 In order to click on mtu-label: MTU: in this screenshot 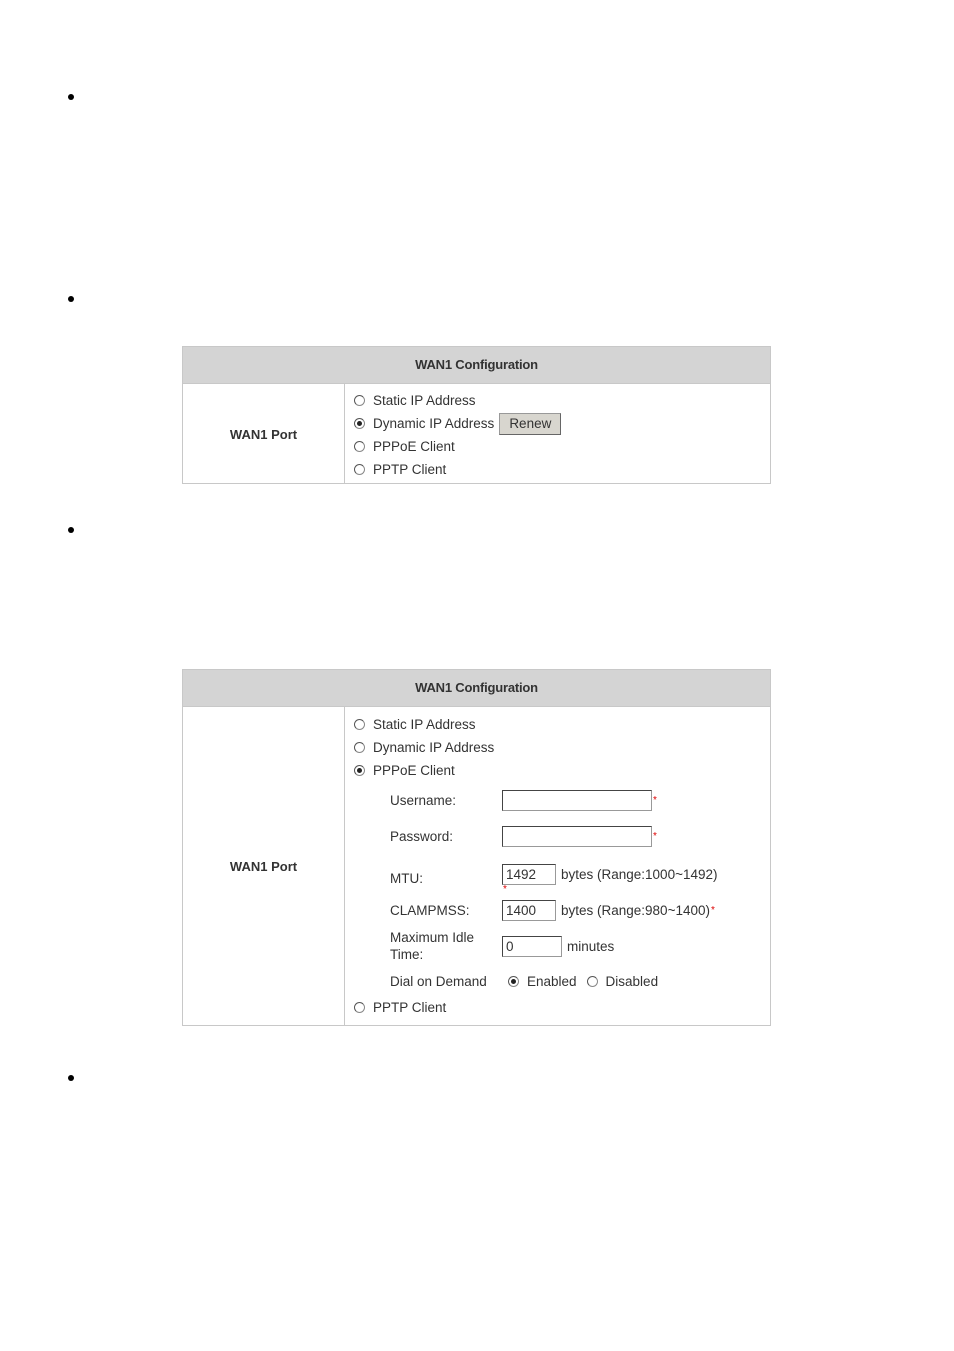, I will do `click(406, 878)`.